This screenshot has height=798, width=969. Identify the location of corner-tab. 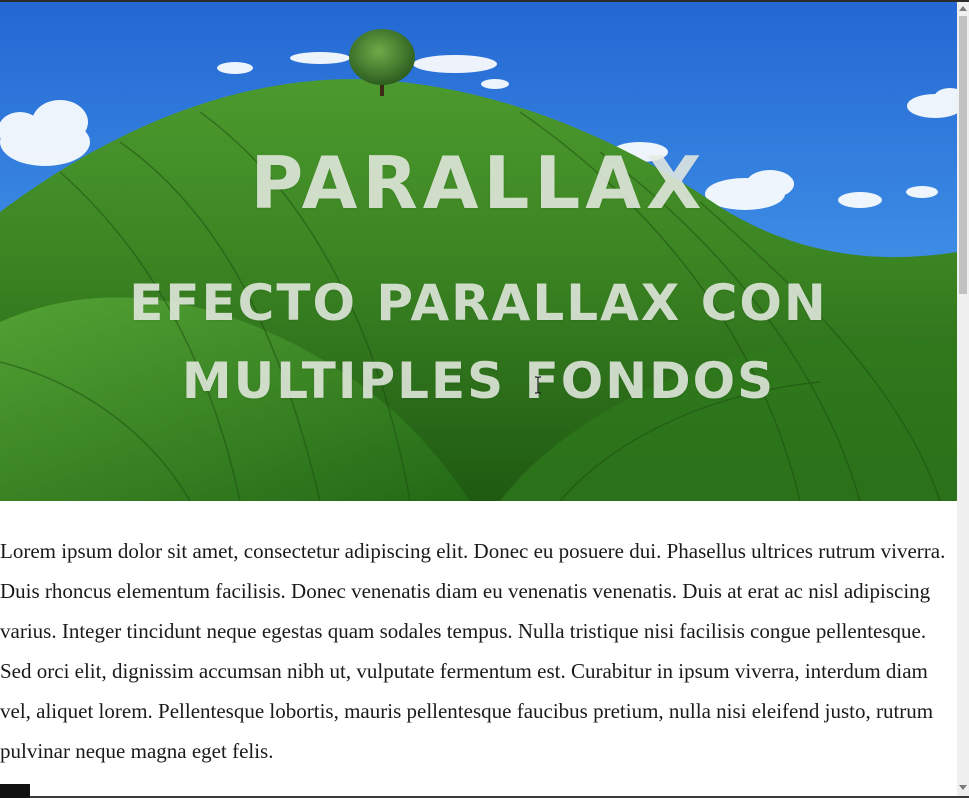
(15, 791).